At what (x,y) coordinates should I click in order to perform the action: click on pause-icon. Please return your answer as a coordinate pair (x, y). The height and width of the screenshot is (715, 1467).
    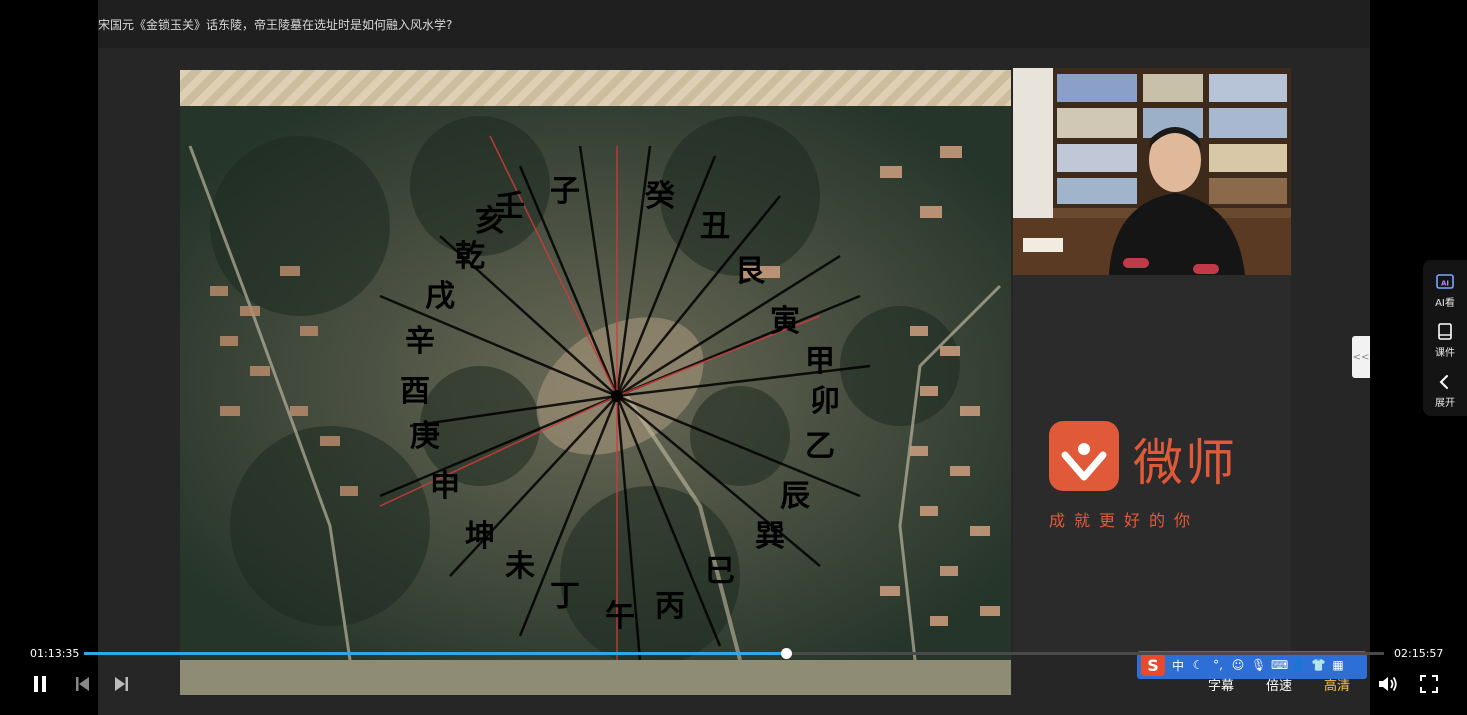
    Looking at the image, I should click on (40, 684).